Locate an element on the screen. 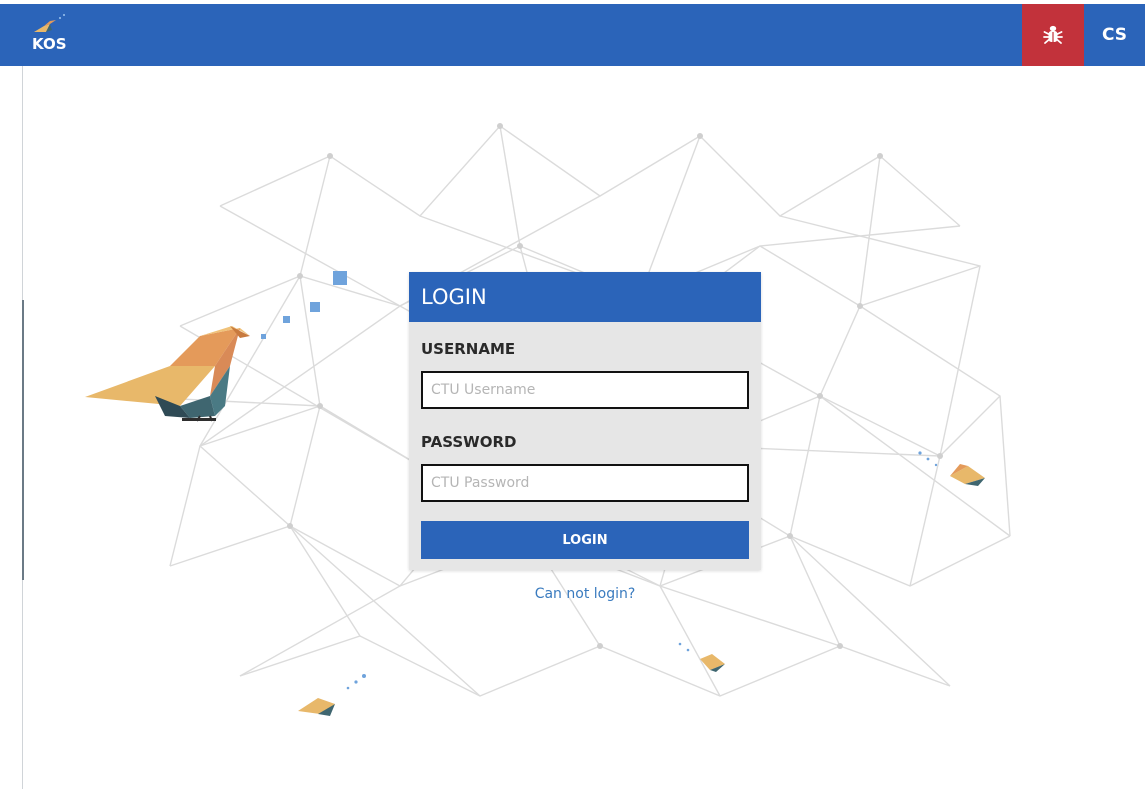 Image resolution: width=1145 pixels, height=789 pixels. password-label: PASSWORD is located at coordinates (469, 442).